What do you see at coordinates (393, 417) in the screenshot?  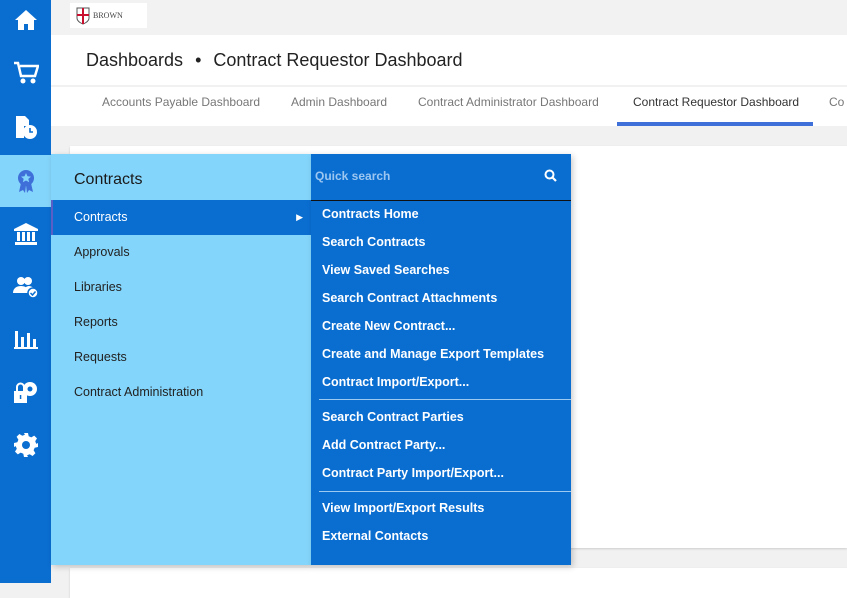 I see `submenu-search-contract-parties: Search Contract Parties` at bounding box center [393, 417].